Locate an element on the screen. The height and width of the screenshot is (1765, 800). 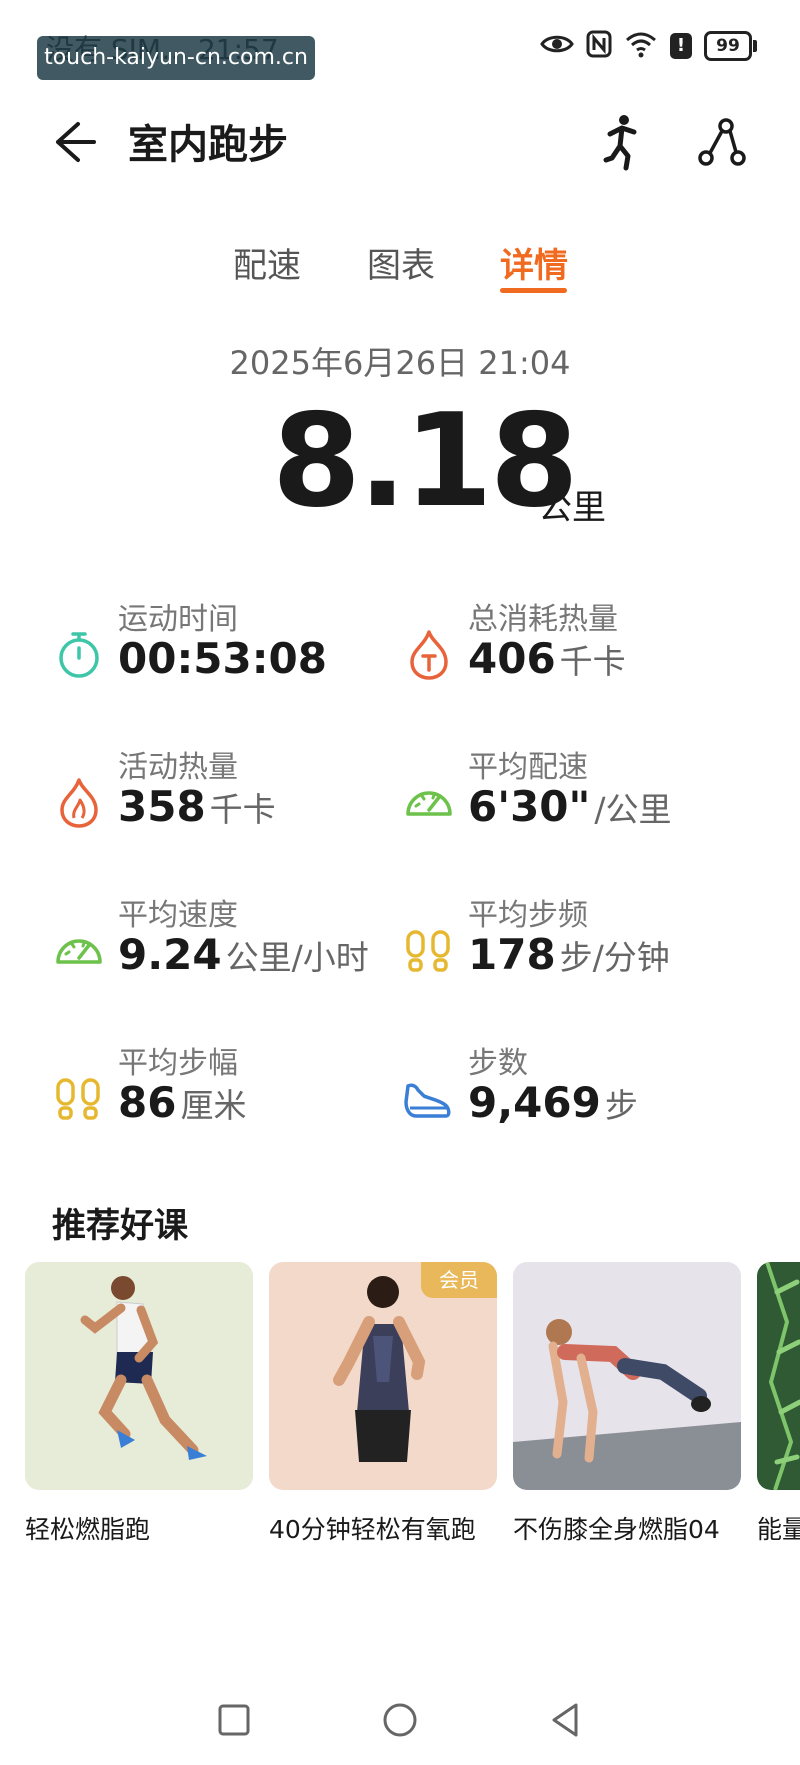
stat-value-group: 9.24 公里/小时 is located at coordinates (243, 954).